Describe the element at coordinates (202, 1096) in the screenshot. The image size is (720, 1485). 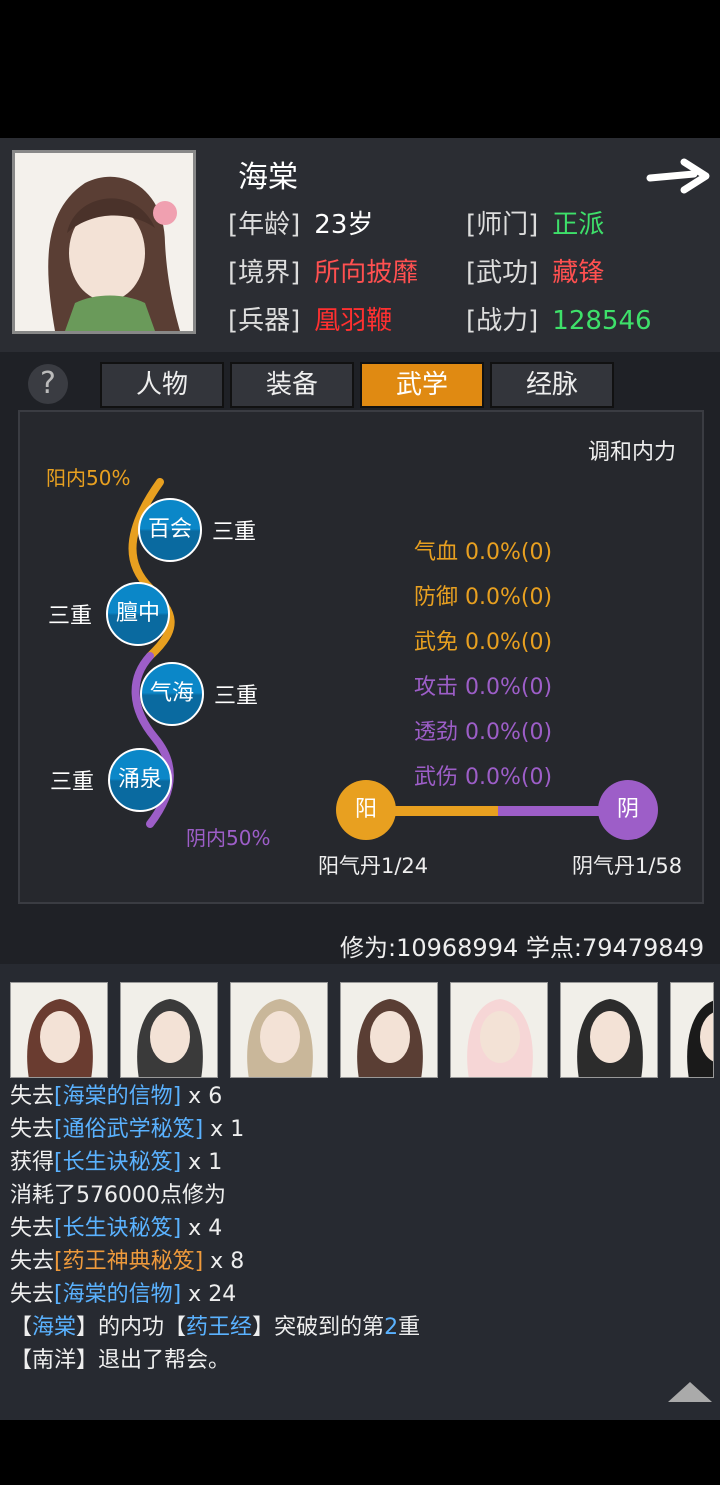
I see `log-text: x 6` at that location.